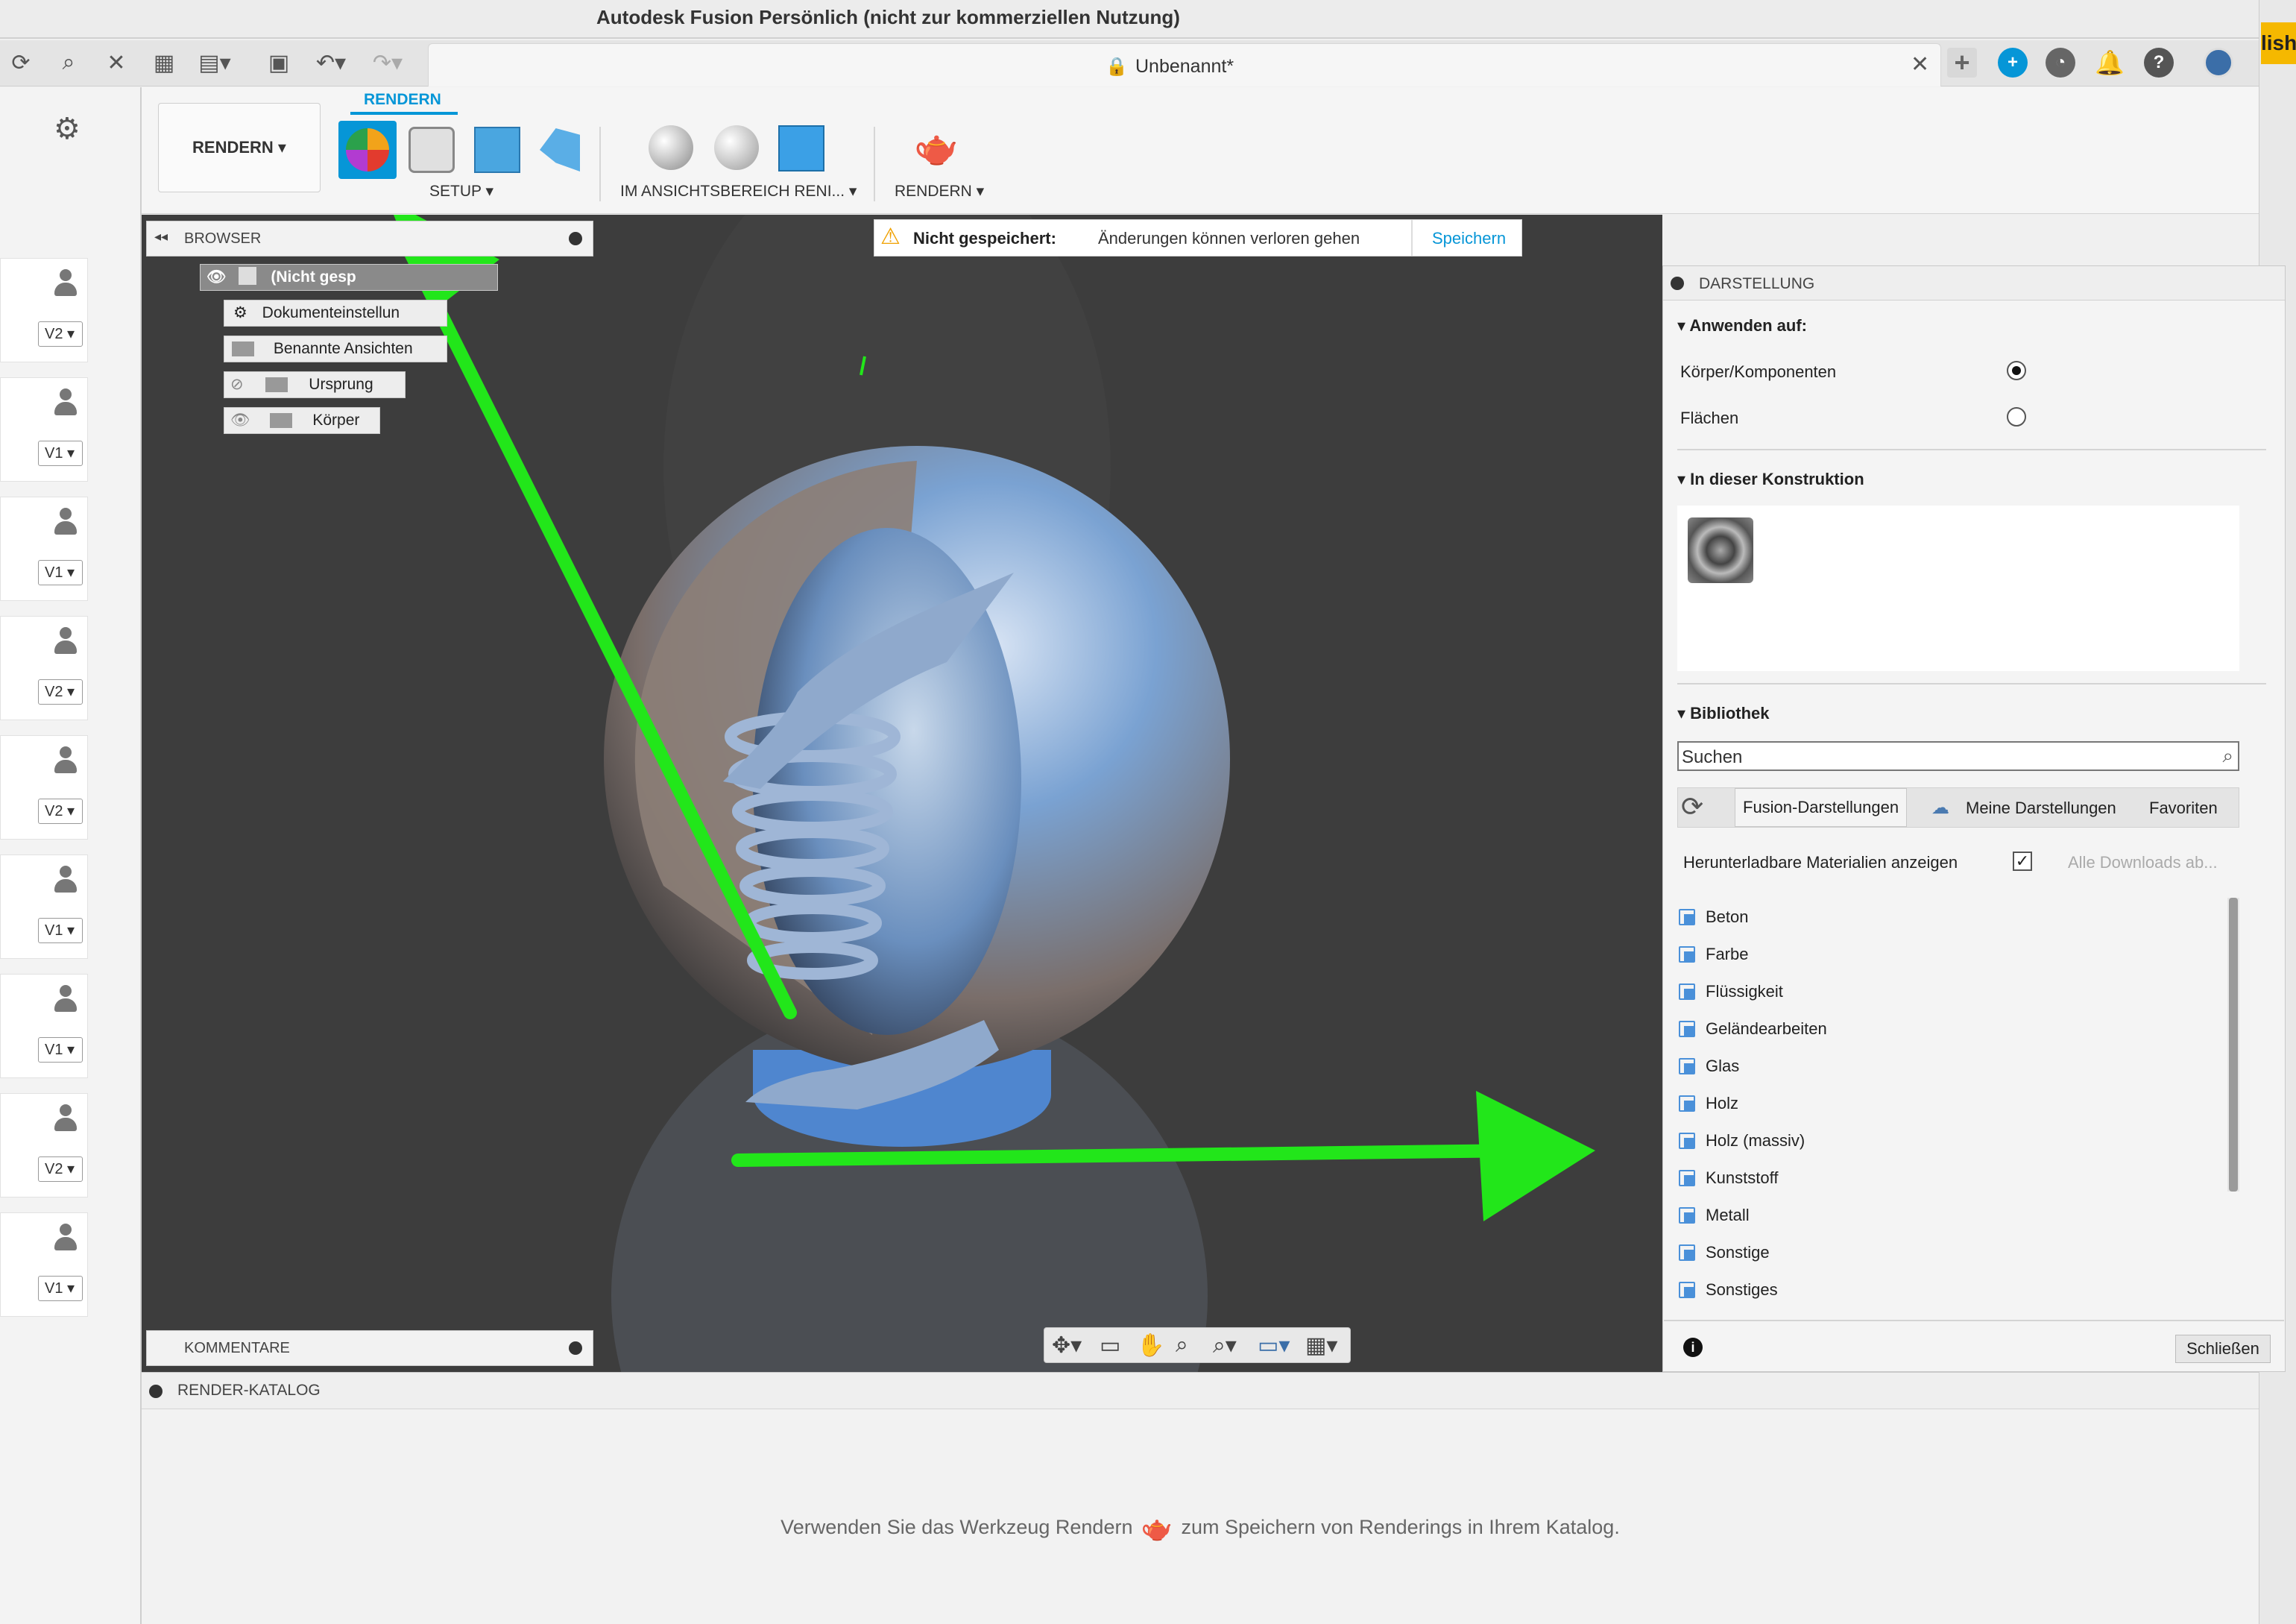  I want to click on category-item: Flüssigkeit, so click(1731, 992).